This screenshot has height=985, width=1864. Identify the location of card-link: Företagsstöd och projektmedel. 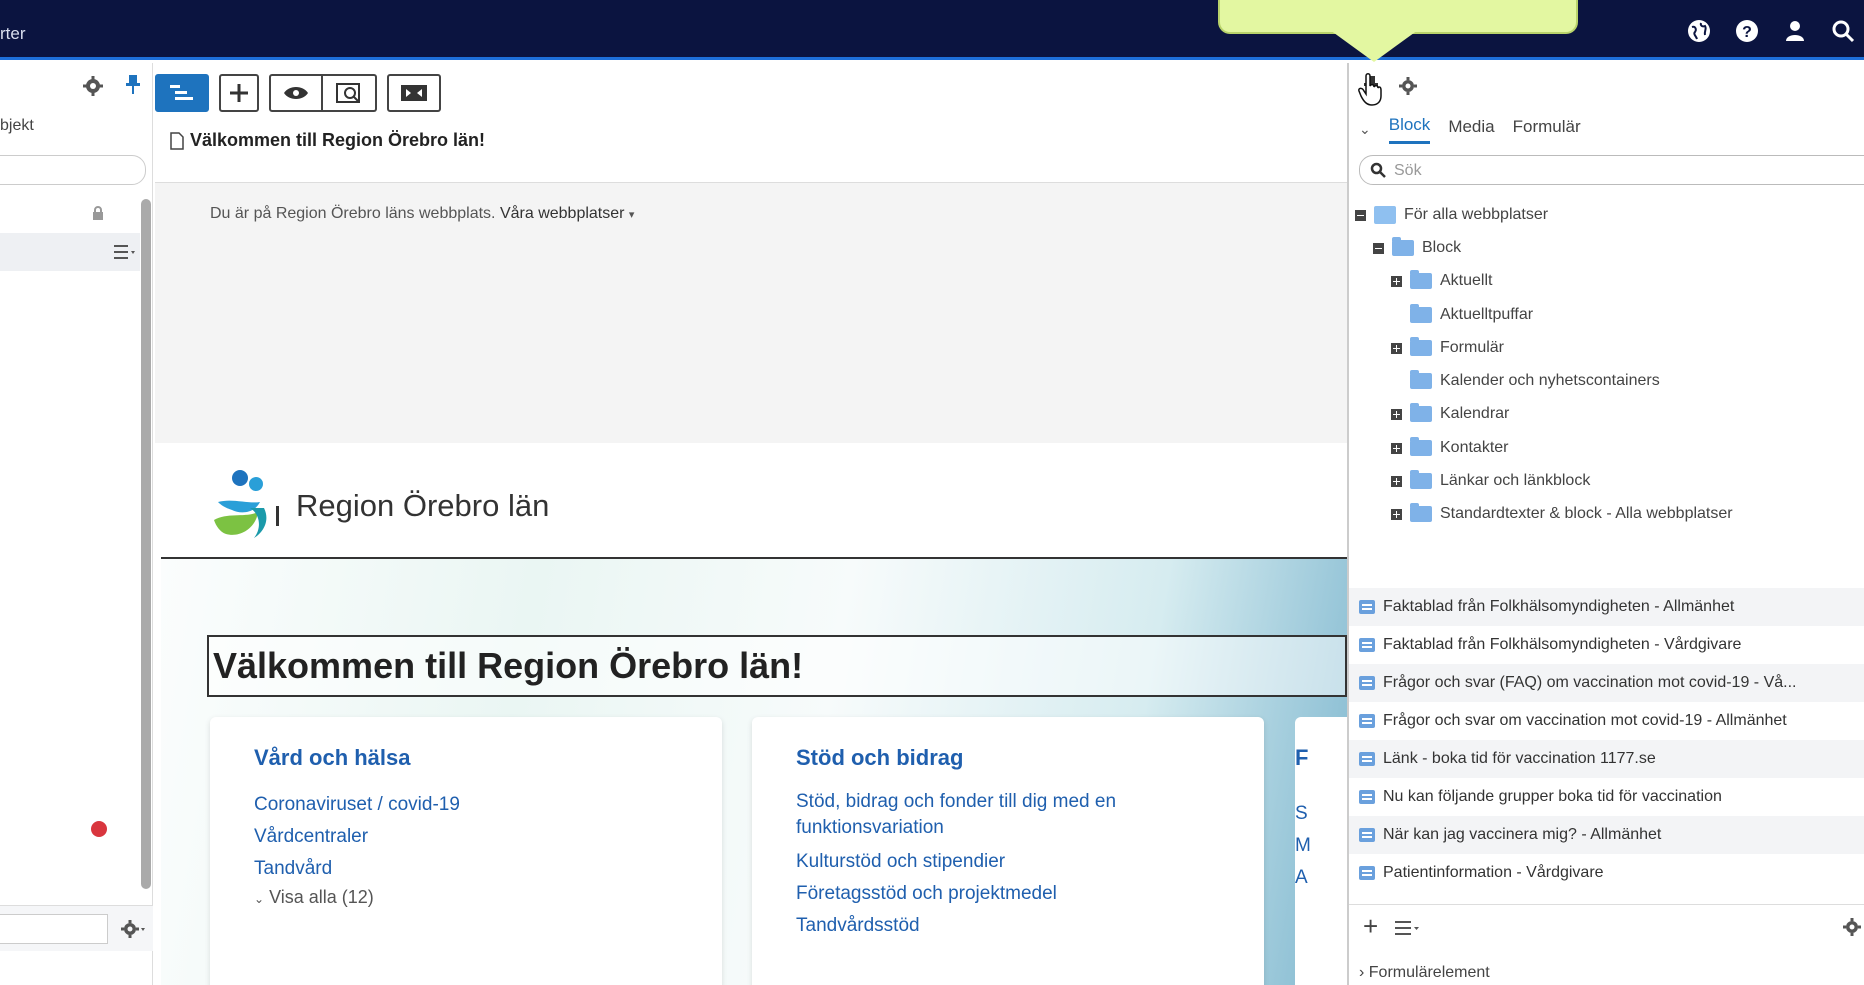
(1030, 894).